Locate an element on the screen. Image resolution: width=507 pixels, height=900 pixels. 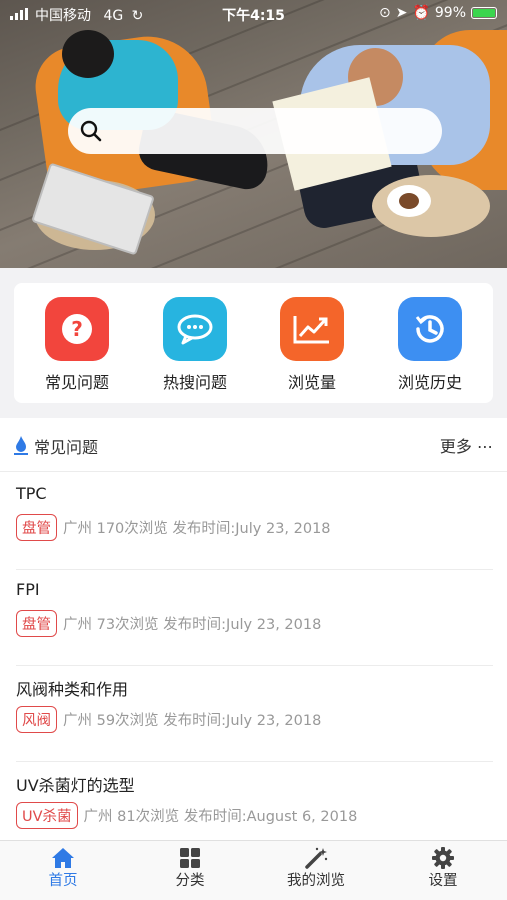
quick-link-label: 浏览量 is located at coordinates (311, 382).